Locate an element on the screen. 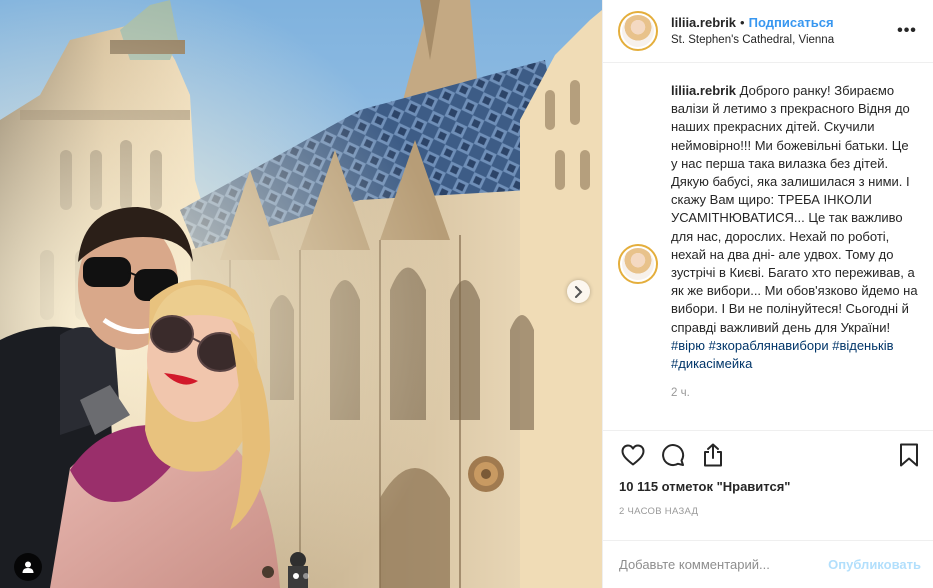 The height and width of the screenshot is (588, 933). hashtag-link: #віденьків is located at coordinates (862, 345).